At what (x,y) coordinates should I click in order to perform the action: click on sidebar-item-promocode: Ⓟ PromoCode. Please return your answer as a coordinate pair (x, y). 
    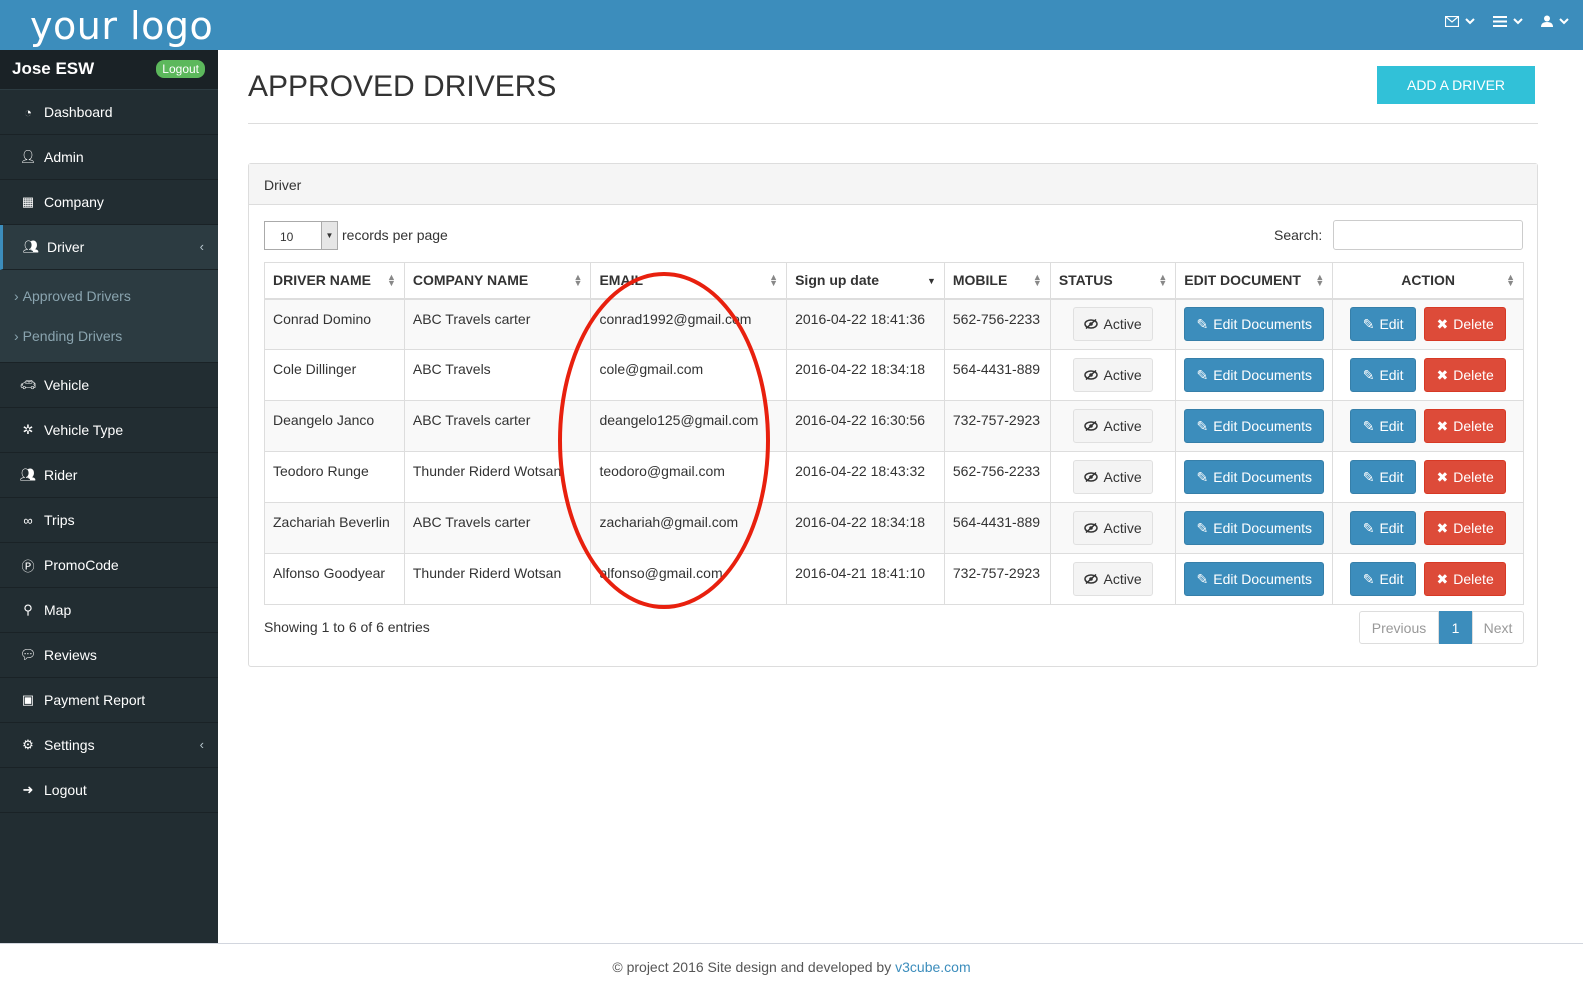
    Looking at the image, I should click on (109, 565).